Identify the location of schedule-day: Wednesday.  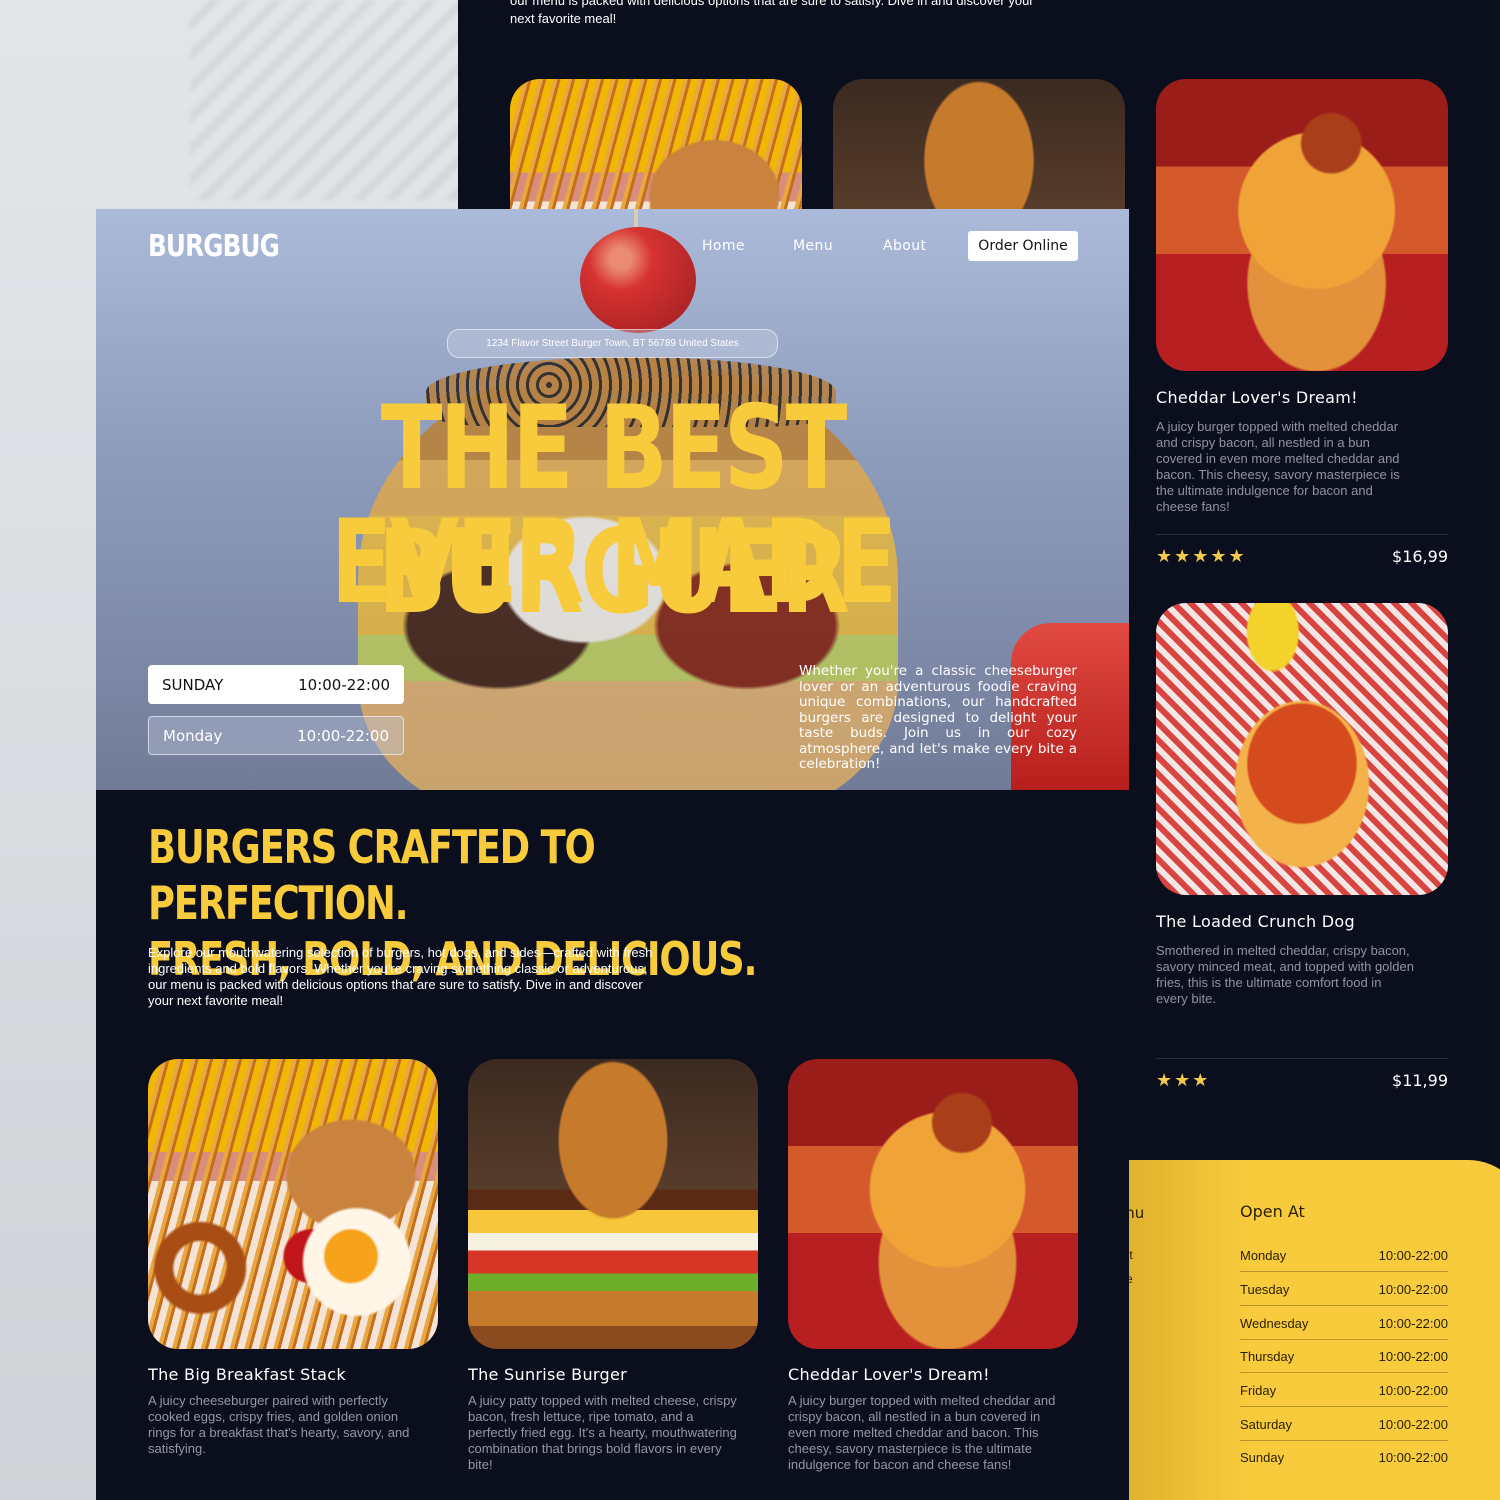
(1274, 1323).